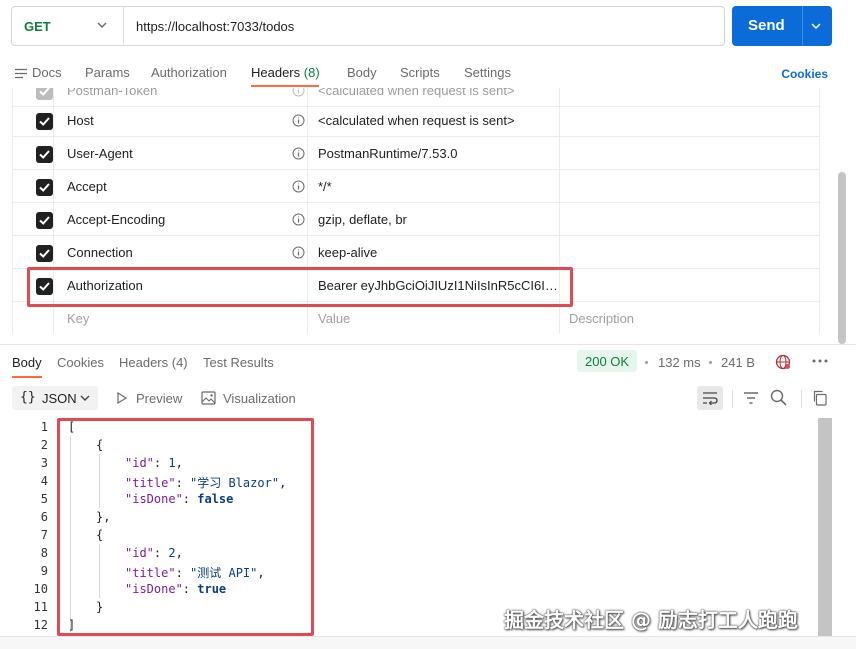  Describe the element at coordinates (212, 589) in the screenshot. I see `json-boolean: true` at that location.